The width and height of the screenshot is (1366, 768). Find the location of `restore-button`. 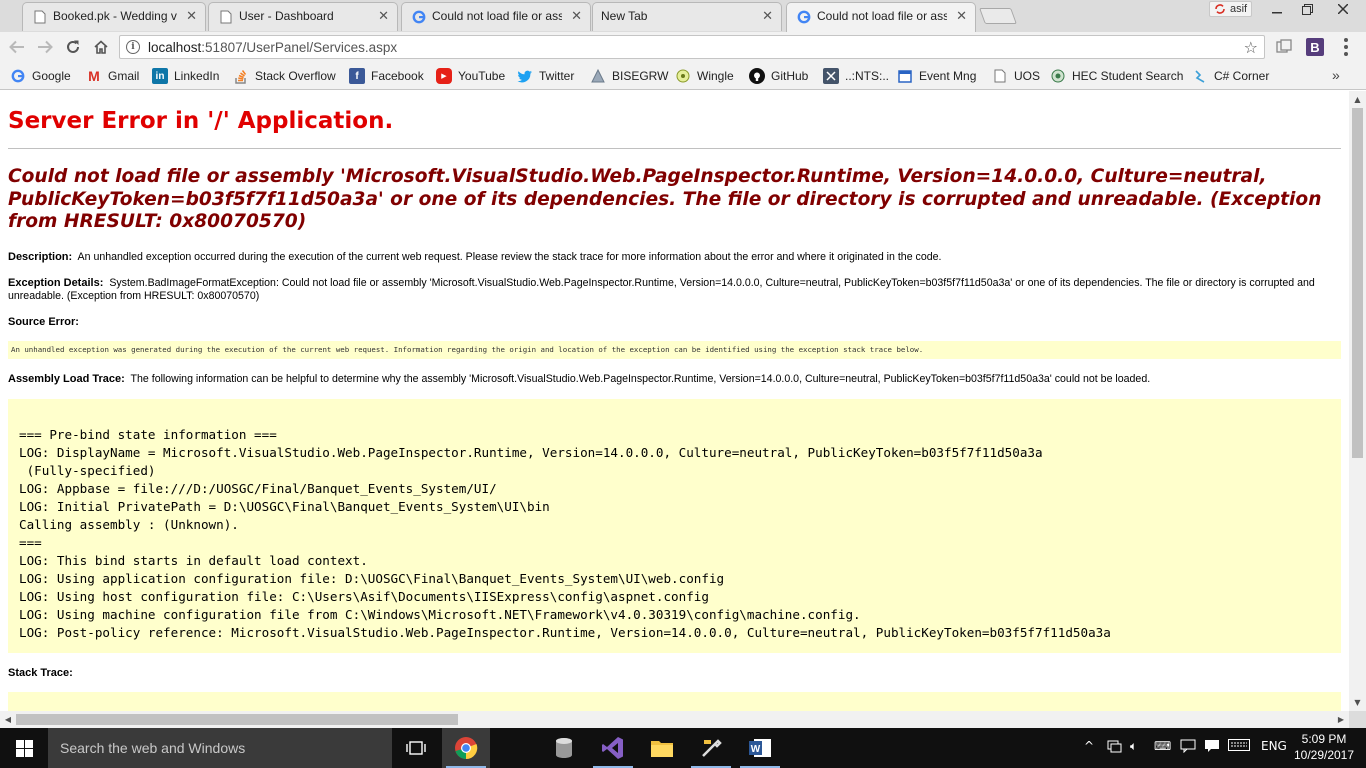

restore-button is located at coordinates (1307, 9).